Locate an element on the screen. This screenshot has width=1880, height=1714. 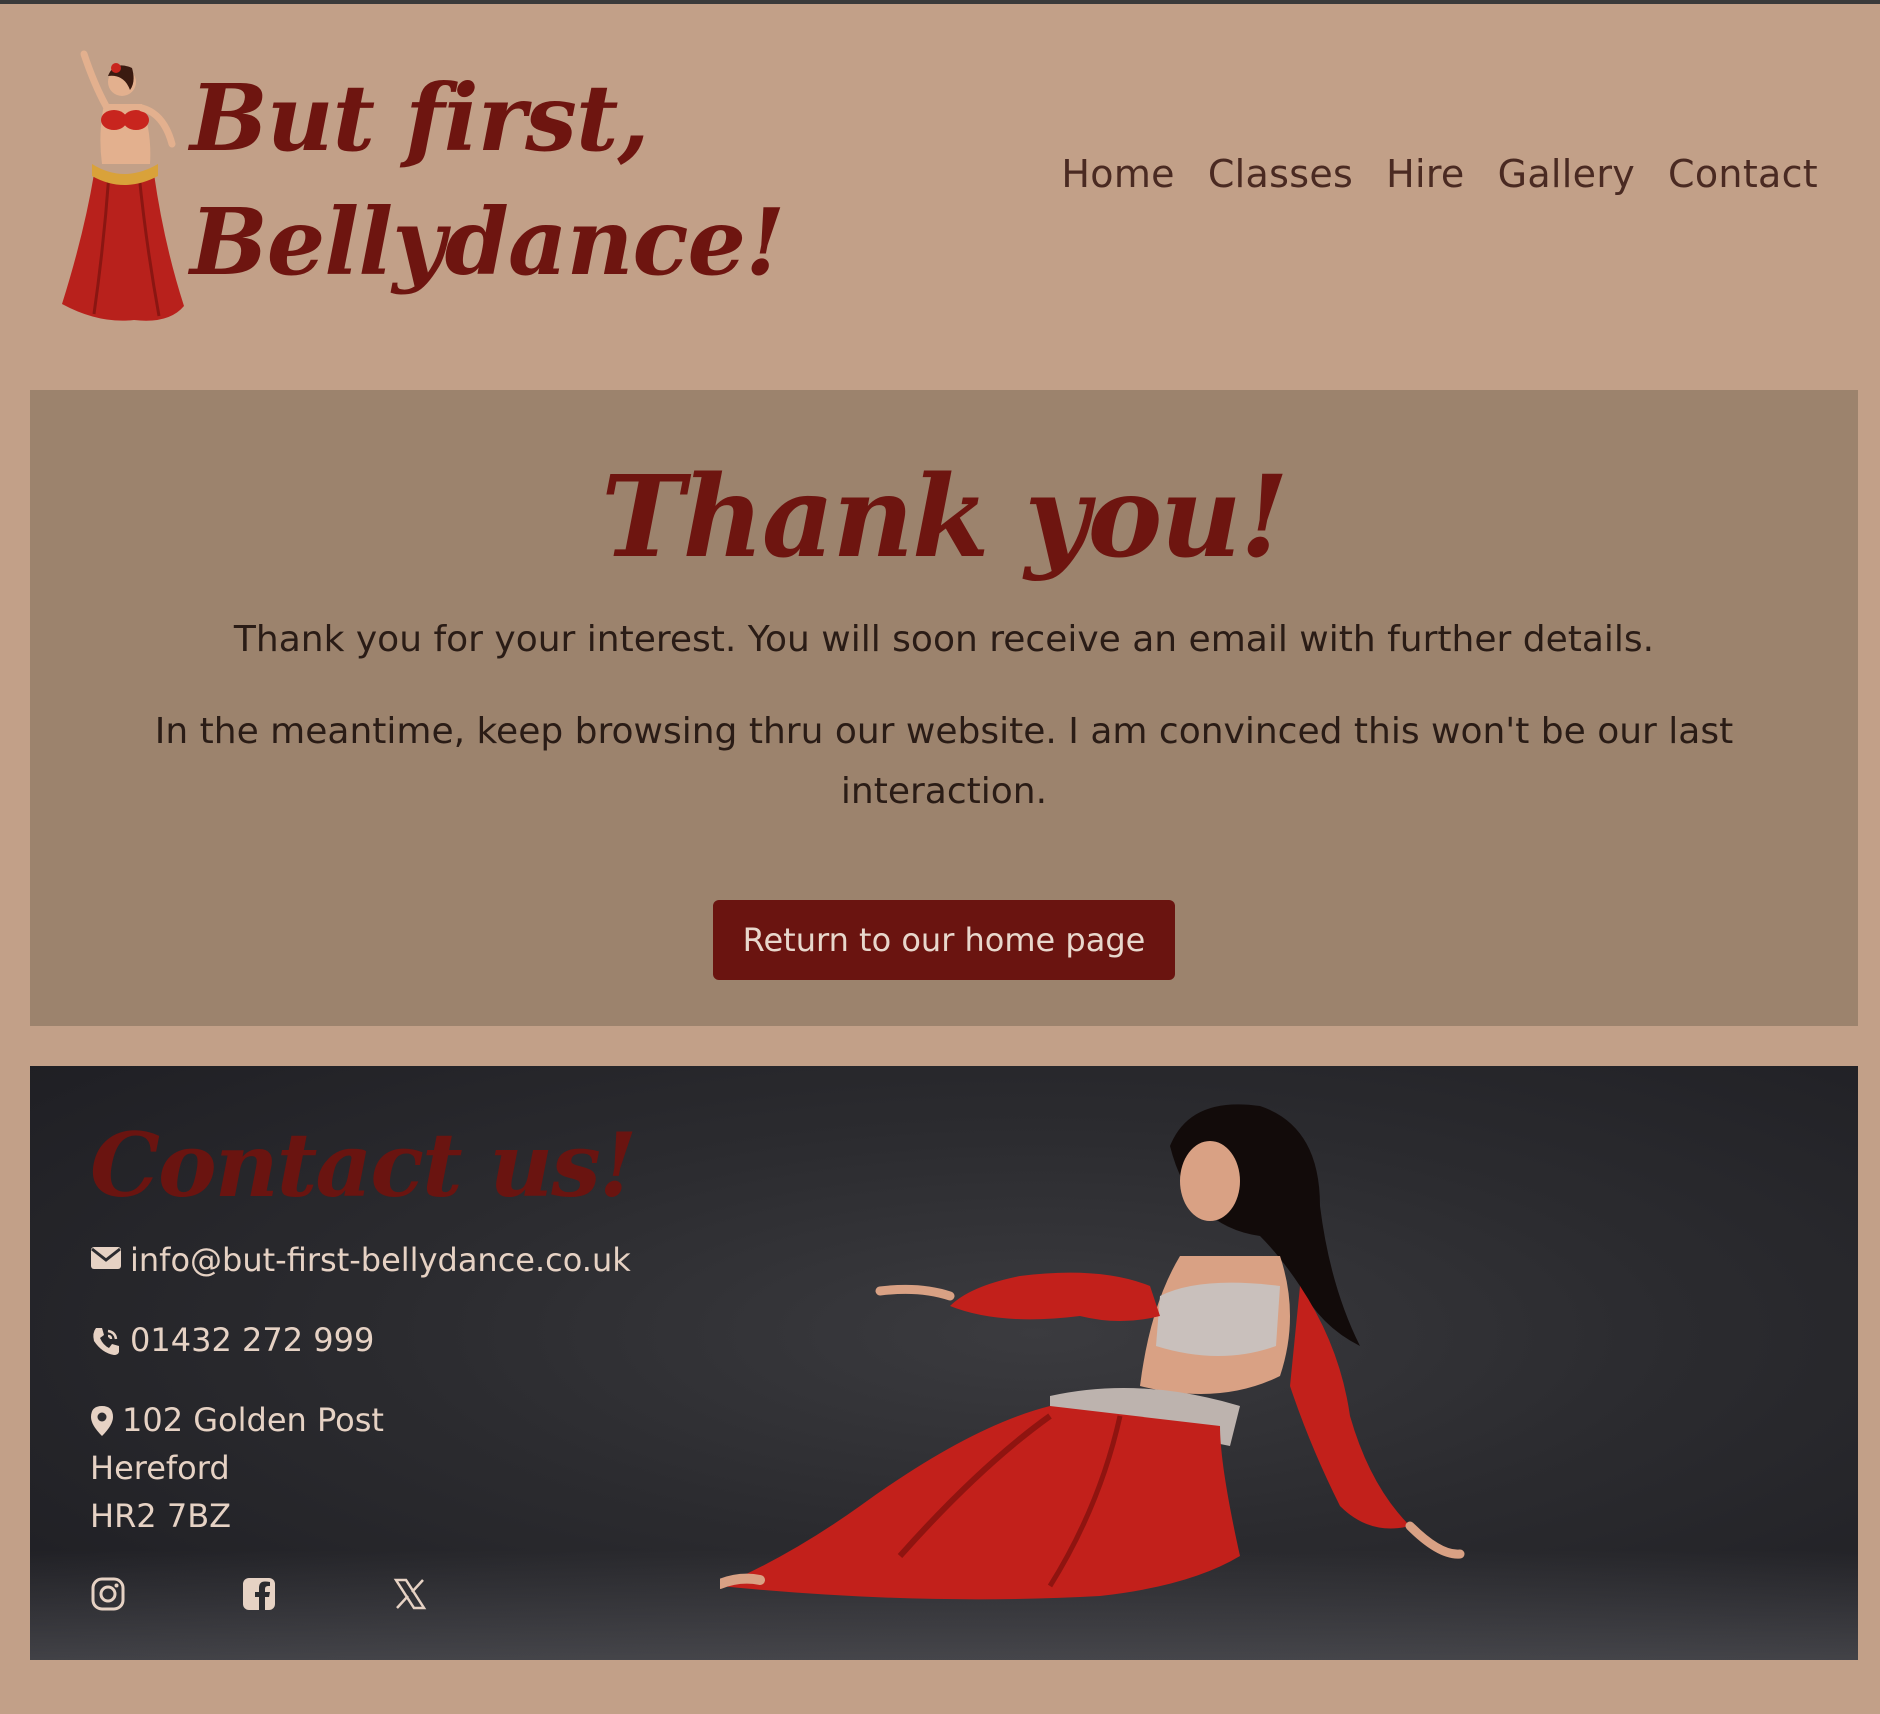
phone-icon is located at coordinates (106, 1341).